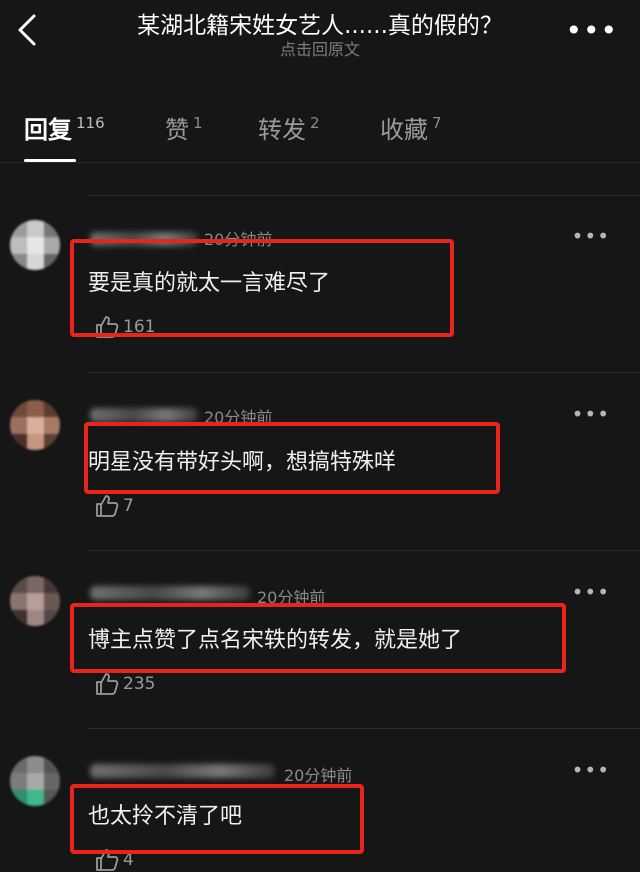 The width and height of the screenshot is (640, 872). What do you see at coordinates (139, 327) in the screenshot?
I see `like-count: 161` at bounding box center [139, 327].